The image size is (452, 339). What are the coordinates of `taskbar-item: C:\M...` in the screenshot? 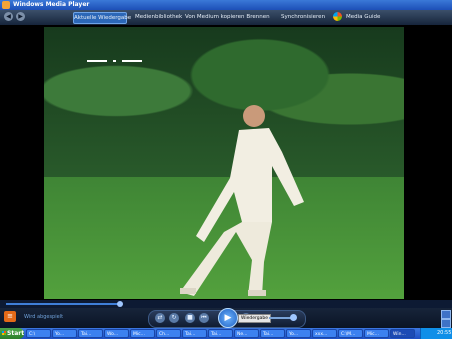 It's located at (350, 333).